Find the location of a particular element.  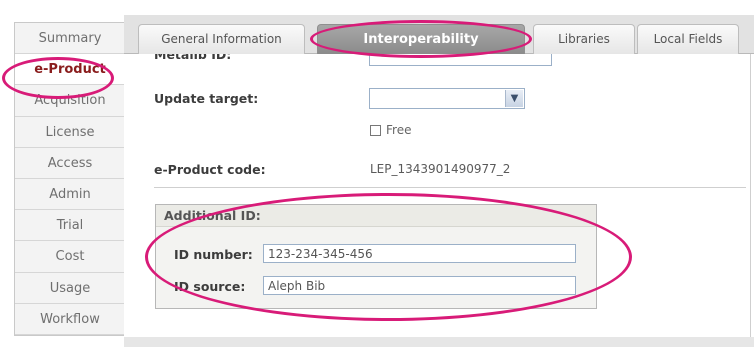

update-target-select: ▼ is located at coordinates (447, 98).